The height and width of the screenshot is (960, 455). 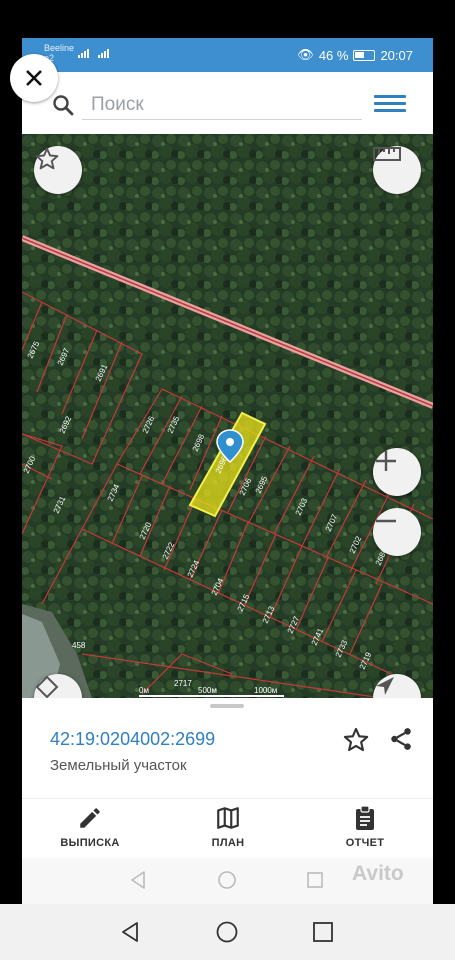 What do you see at coordinates (333, 55) in the screenshot?
I see `battery-percent: 46 %` at bounding box center [333, 55].